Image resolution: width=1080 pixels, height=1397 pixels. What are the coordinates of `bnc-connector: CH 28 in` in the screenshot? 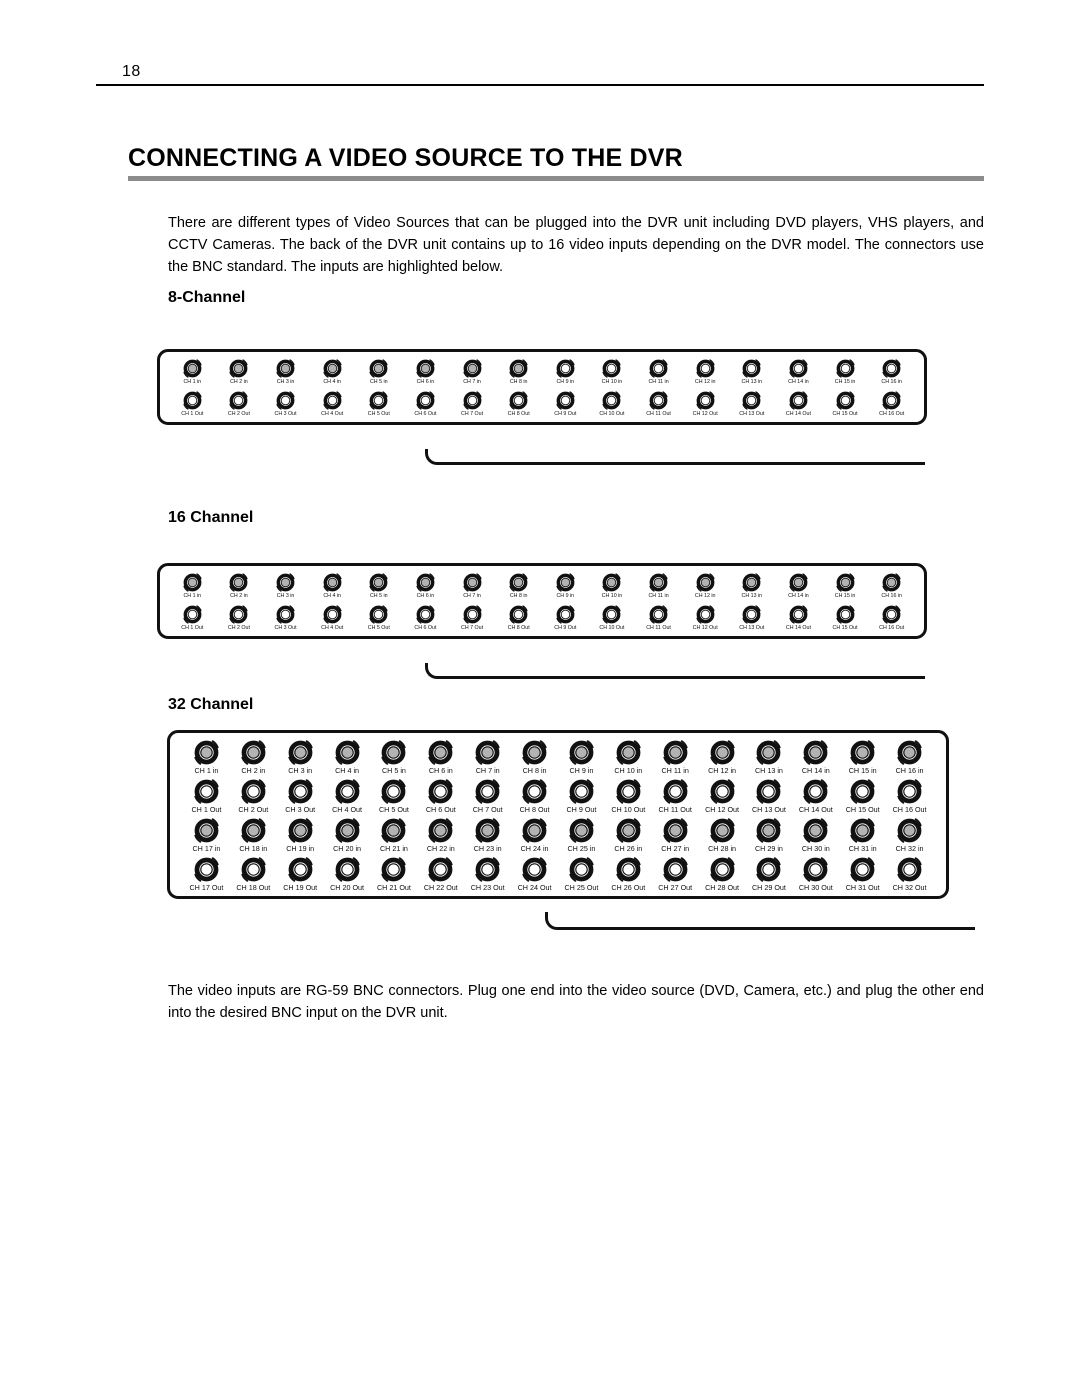 It's located at (722, 835).